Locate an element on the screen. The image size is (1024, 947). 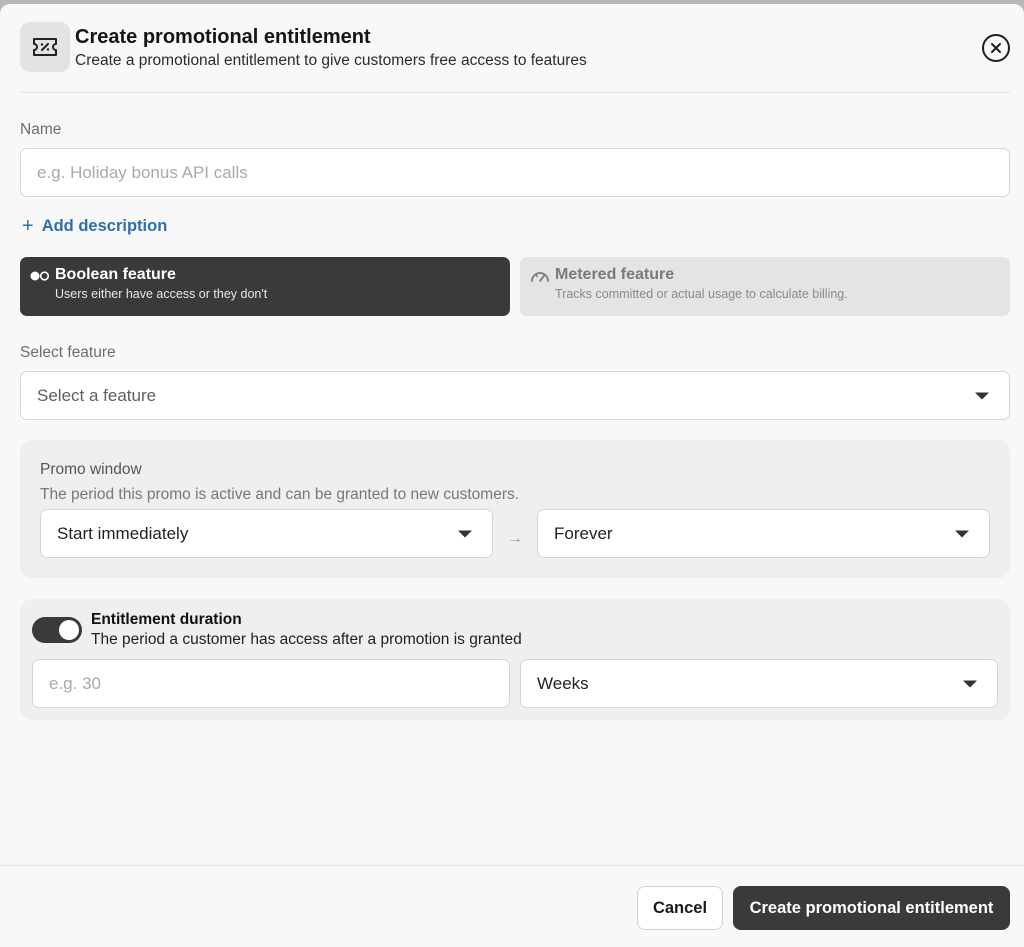
toggle-dots-icon is located at coordinates (40, 278).